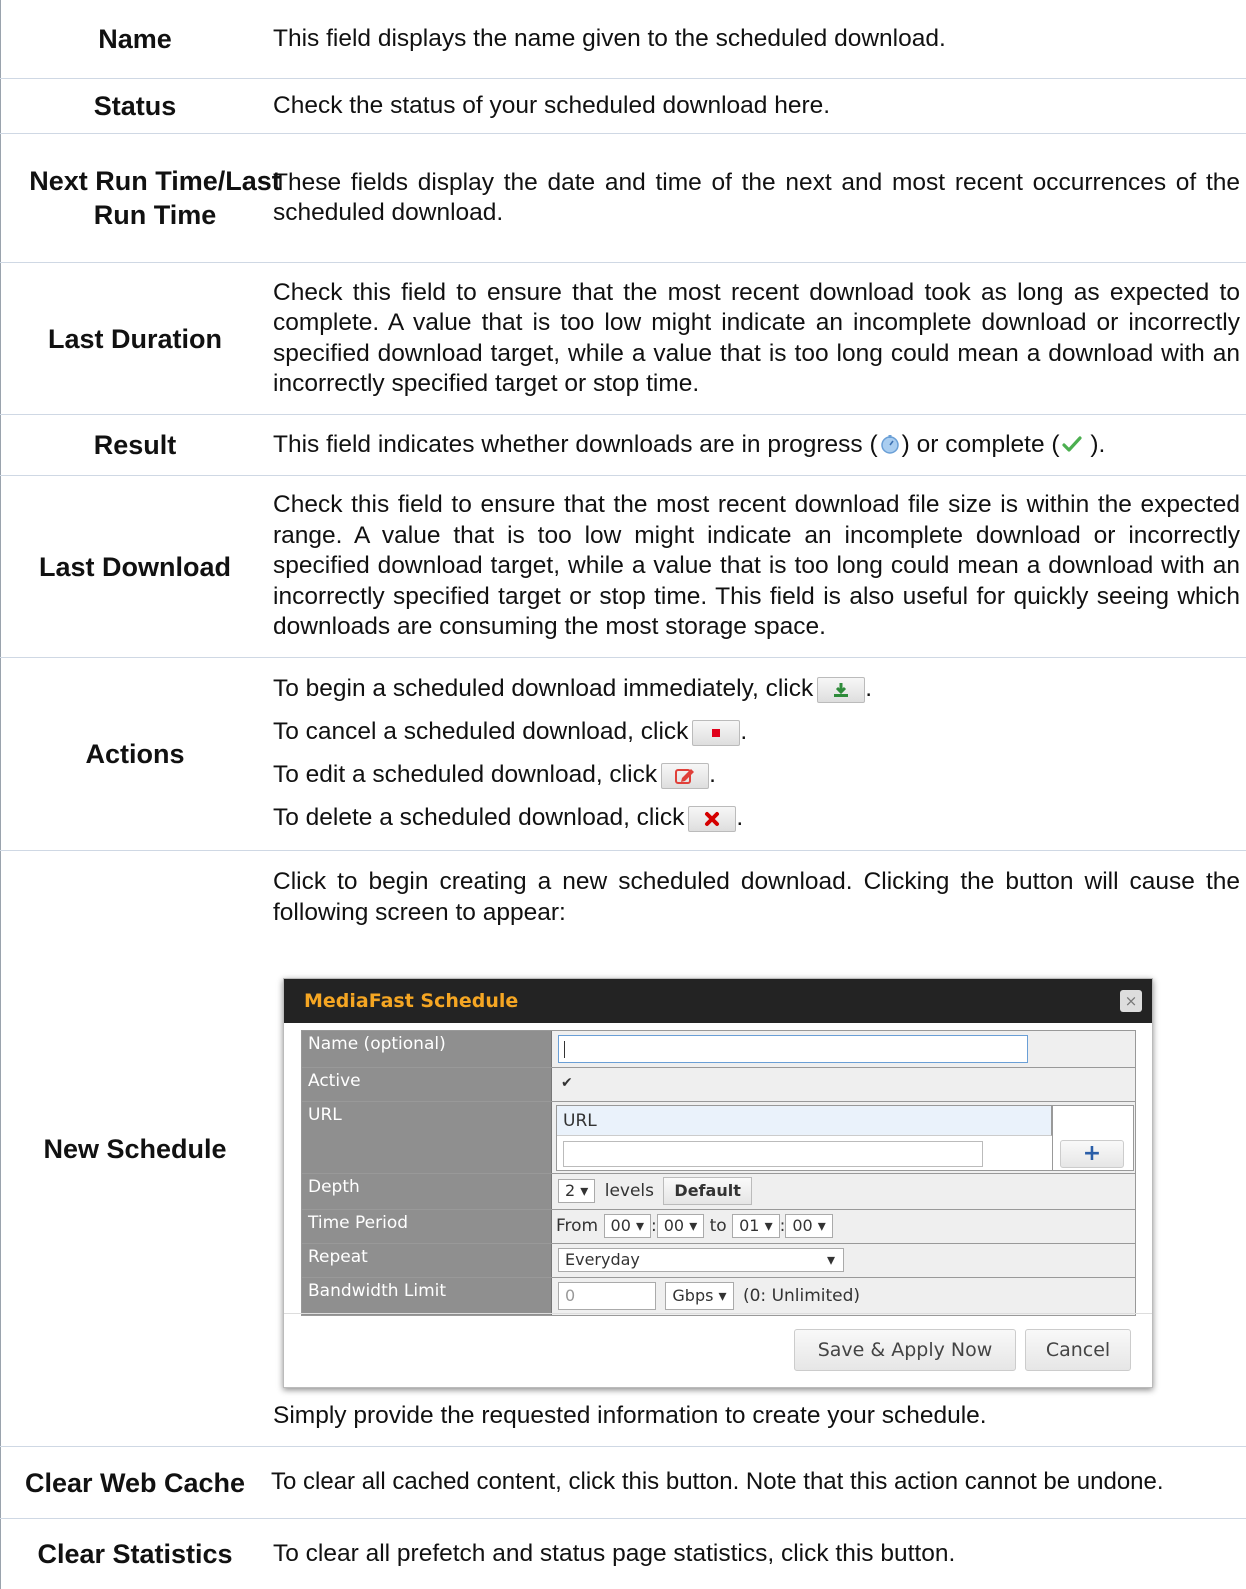 This screenshot has width=1246, height=1589. Describe the element at coordinates (680, 1226) in the screenshot. I see `from-minute-select: 00 ▾` at that location.